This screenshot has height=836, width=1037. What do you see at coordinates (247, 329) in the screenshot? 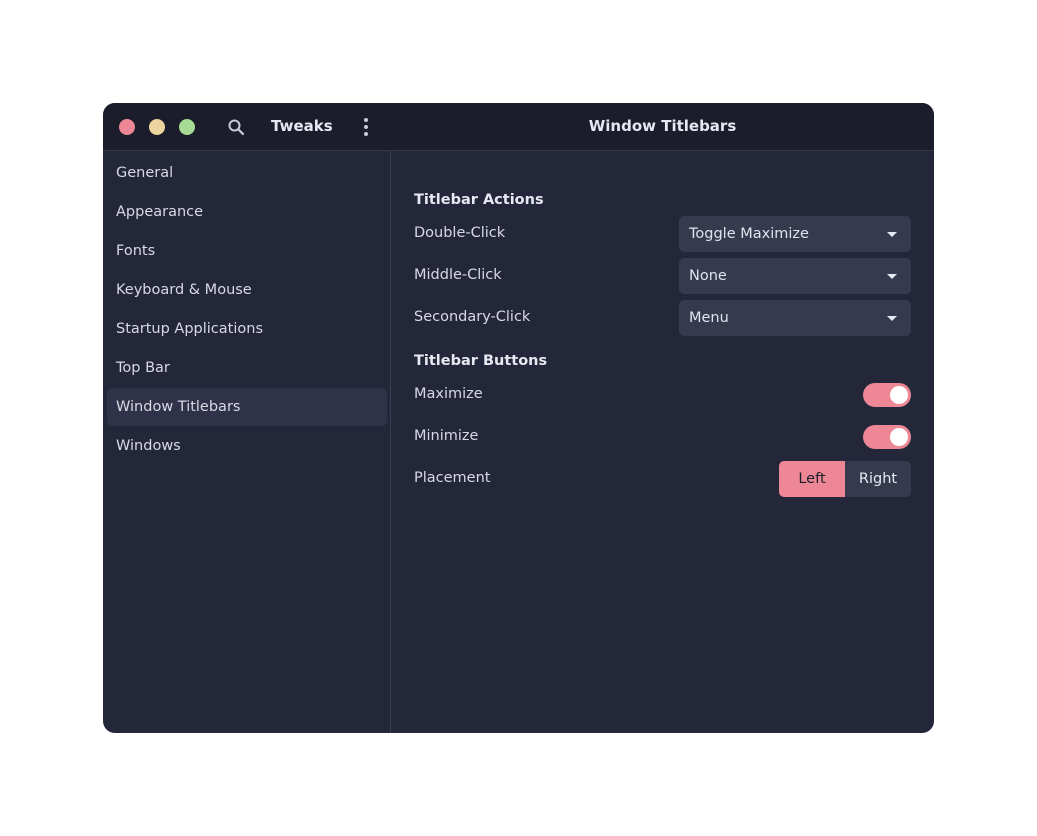
I see `sidebar-item-startup-applications: Startup Applications` at bounding box center [247, 329].